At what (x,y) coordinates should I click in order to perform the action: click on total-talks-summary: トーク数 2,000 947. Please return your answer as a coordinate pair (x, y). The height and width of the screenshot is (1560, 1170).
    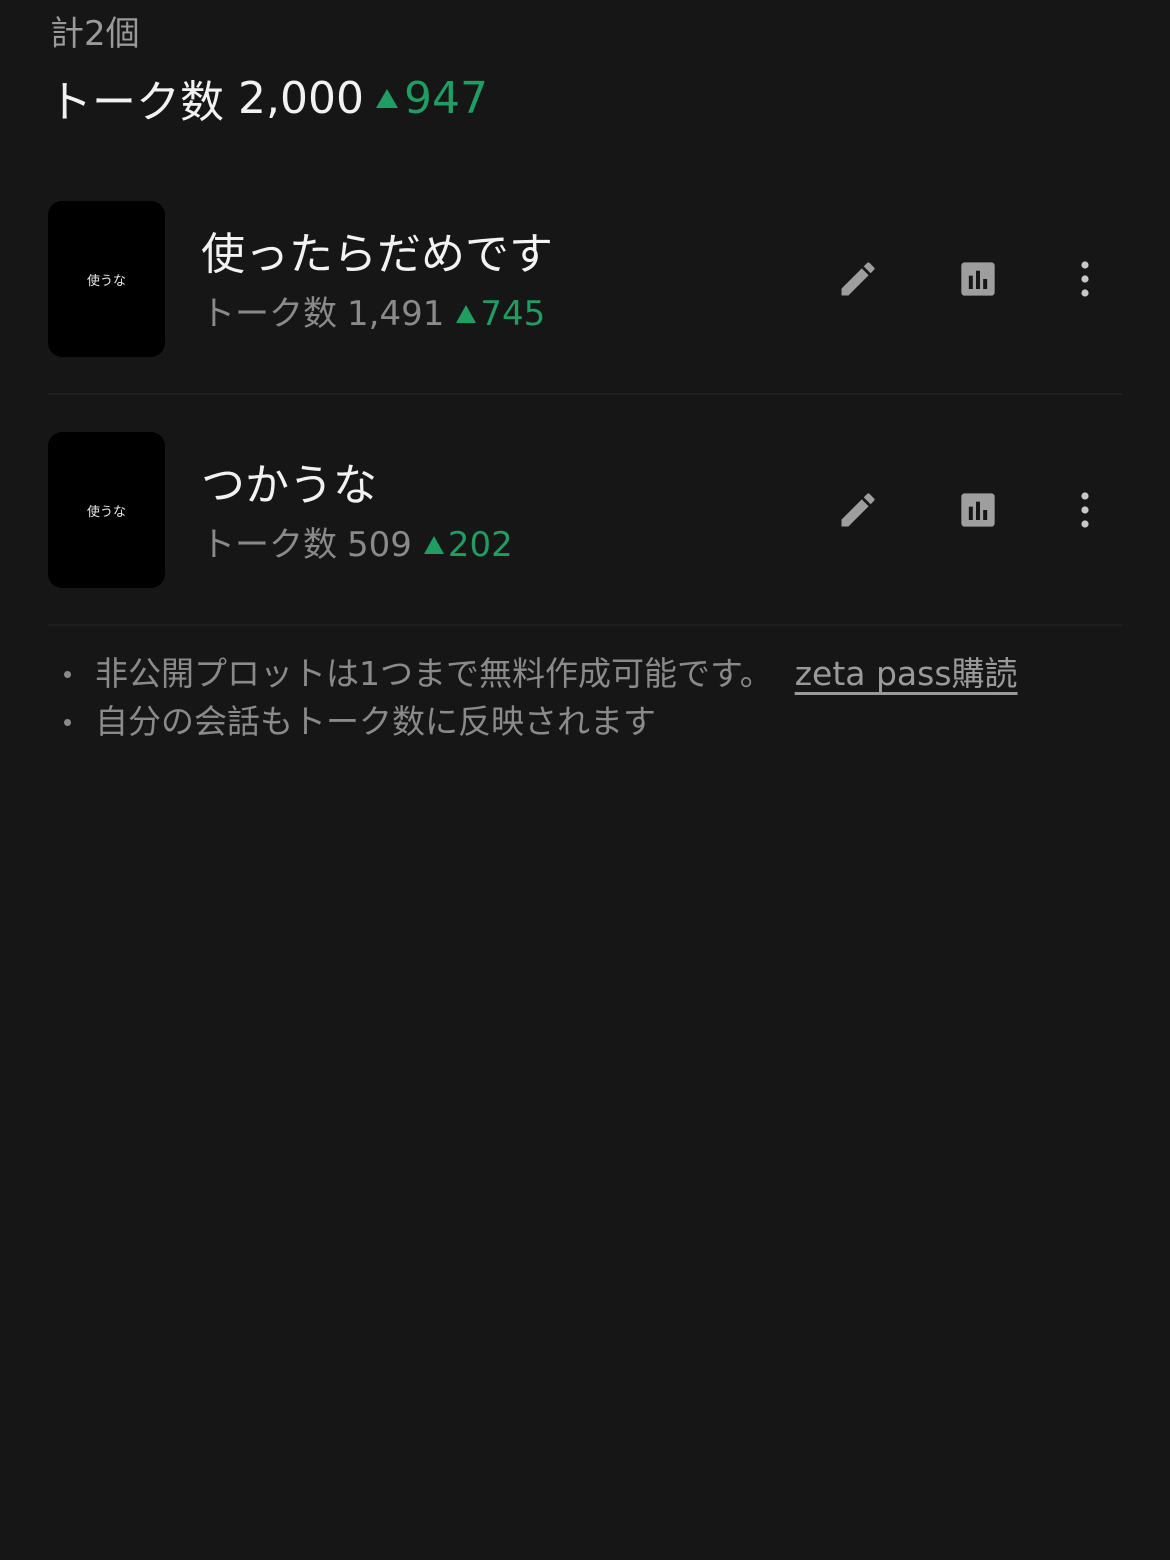
    Looking at the image, I should click on (268, 98).